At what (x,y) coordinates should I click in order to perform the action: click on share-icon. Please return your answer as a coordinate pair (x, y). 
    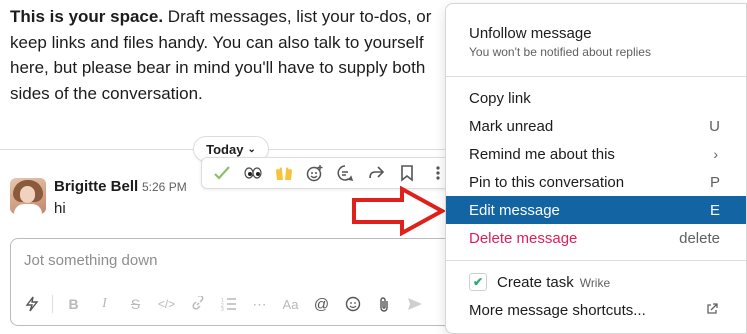
    Looking at the image, I should click on (376, 173).